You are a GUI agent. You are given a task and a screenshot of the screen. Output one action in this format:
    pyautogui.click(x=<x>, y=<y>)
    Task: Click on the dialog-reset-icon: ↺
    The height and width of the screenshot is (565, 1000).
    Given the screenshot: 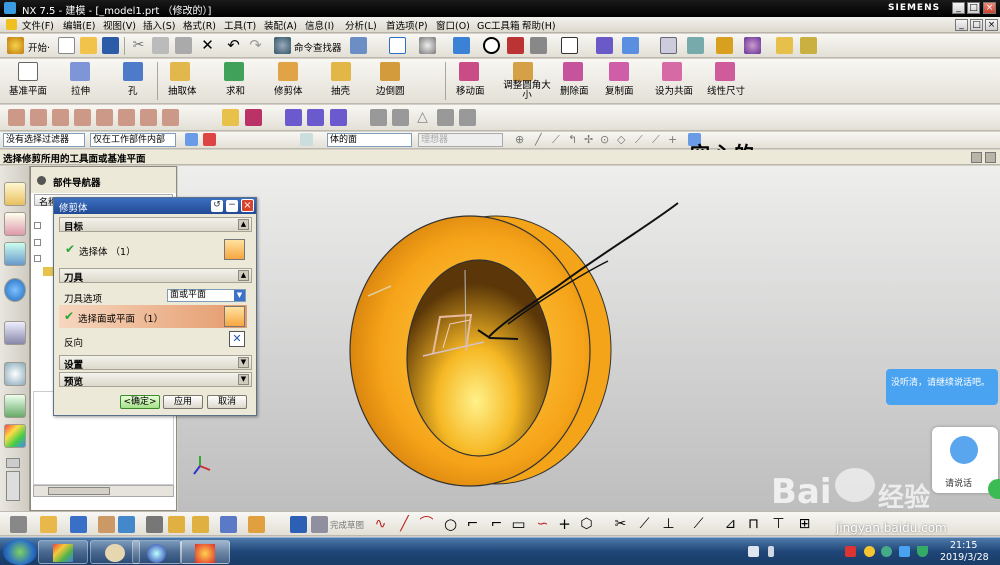 What is the action you would take?
    pyautogui.click(x=217, y=206)
    